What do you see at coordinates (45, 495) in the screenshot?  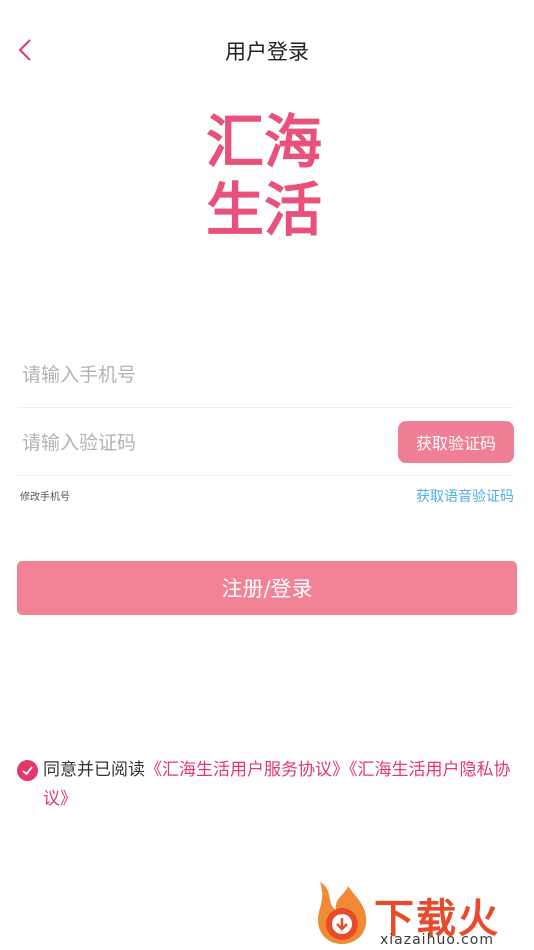 I see `change-phone-link: 修改手机号` at bounding box center [45, 495].